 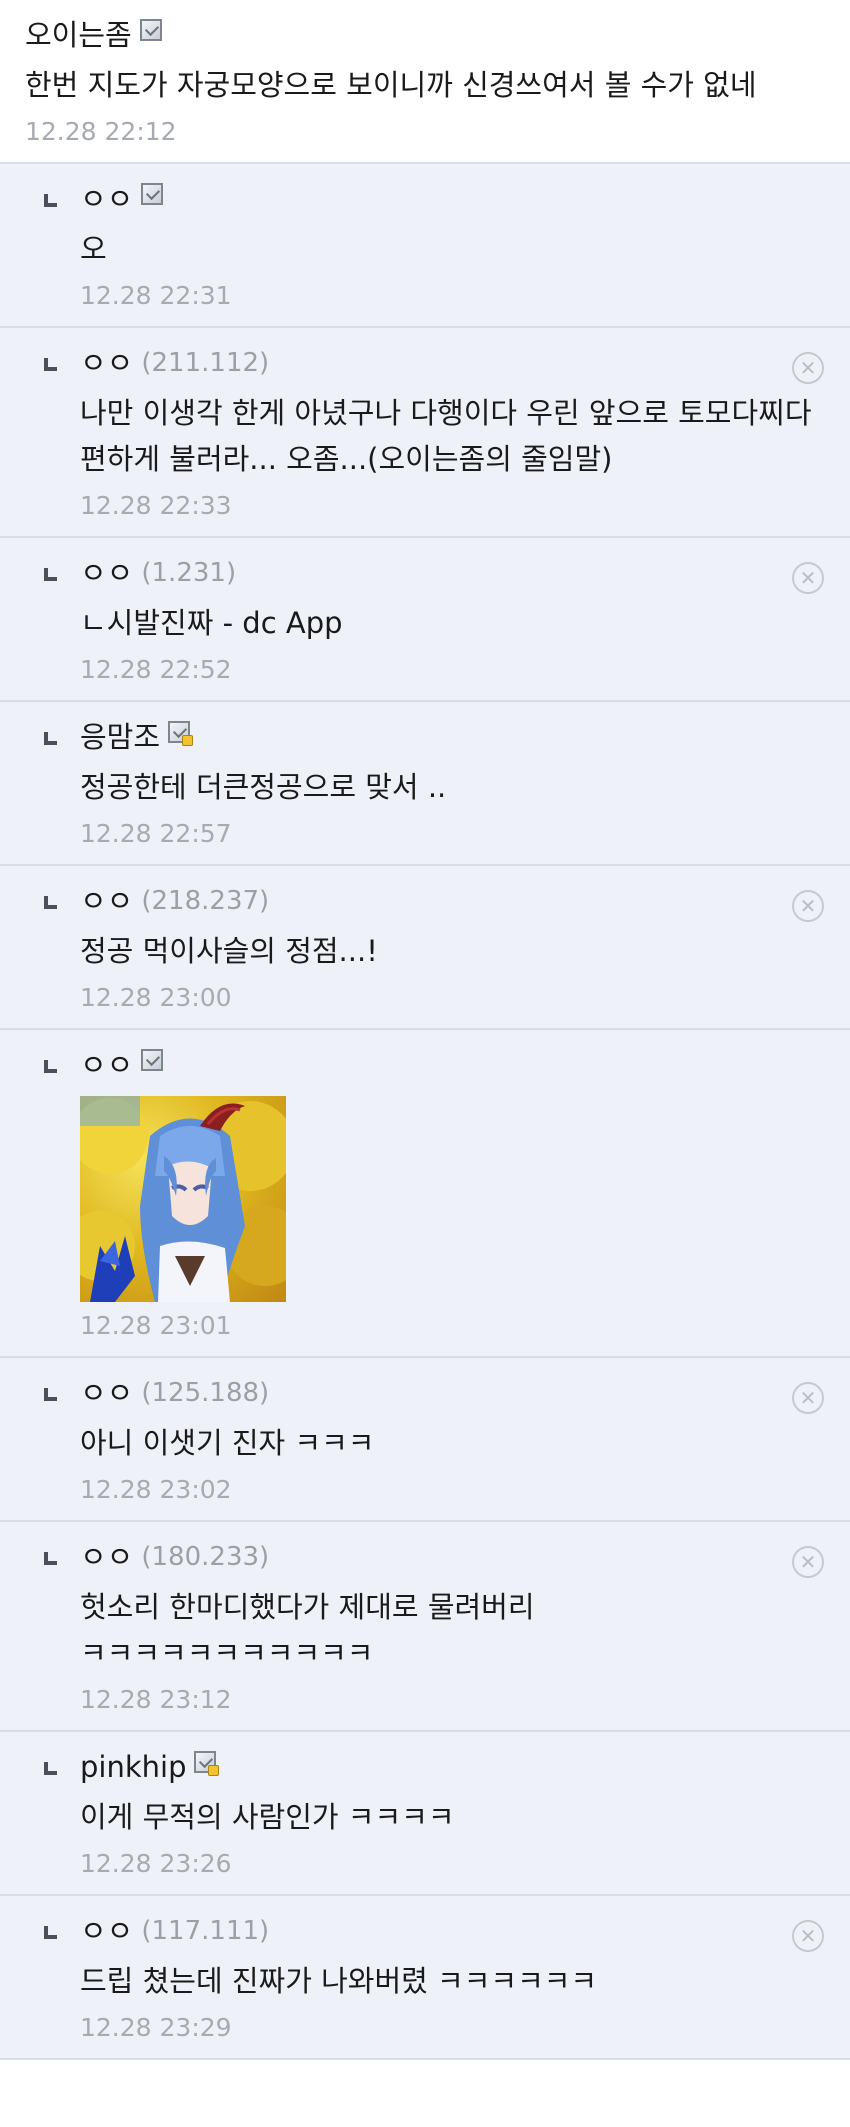 What do you see at coordinates (93, 249) in the screenshot?
I see `reply-text: 오` at bounding box center [93, 249].